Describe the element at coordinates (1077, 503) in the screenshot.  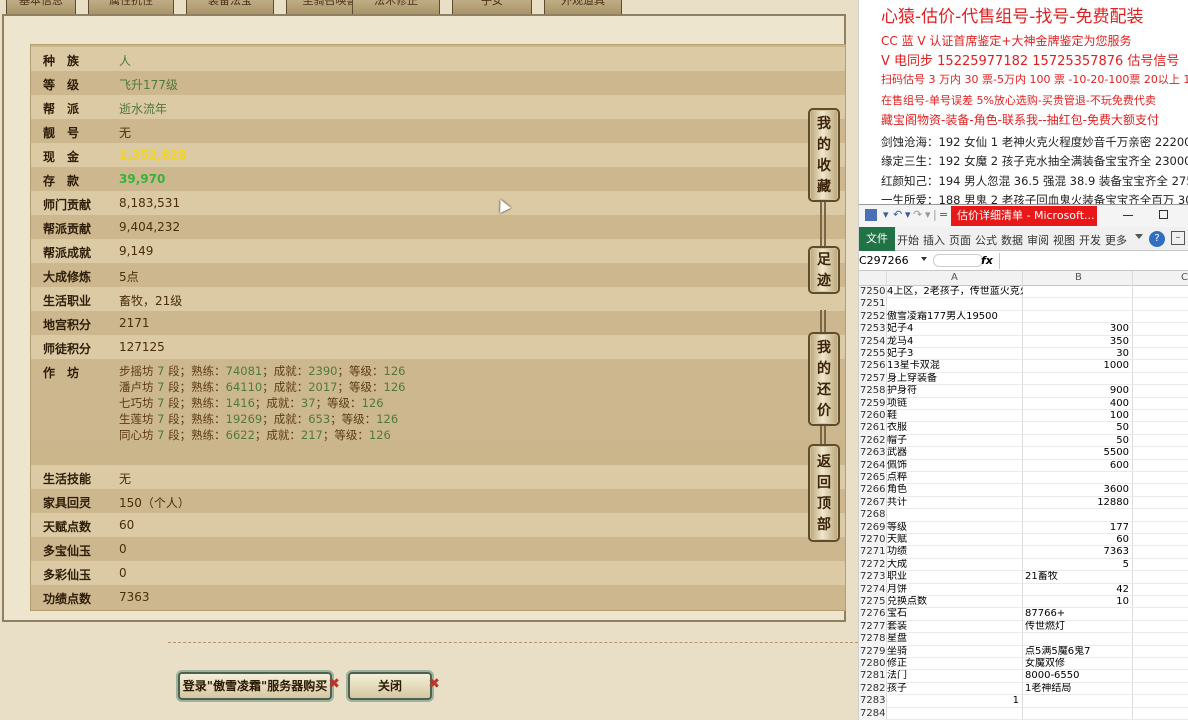
I see `cell-b: 12880` at that location.